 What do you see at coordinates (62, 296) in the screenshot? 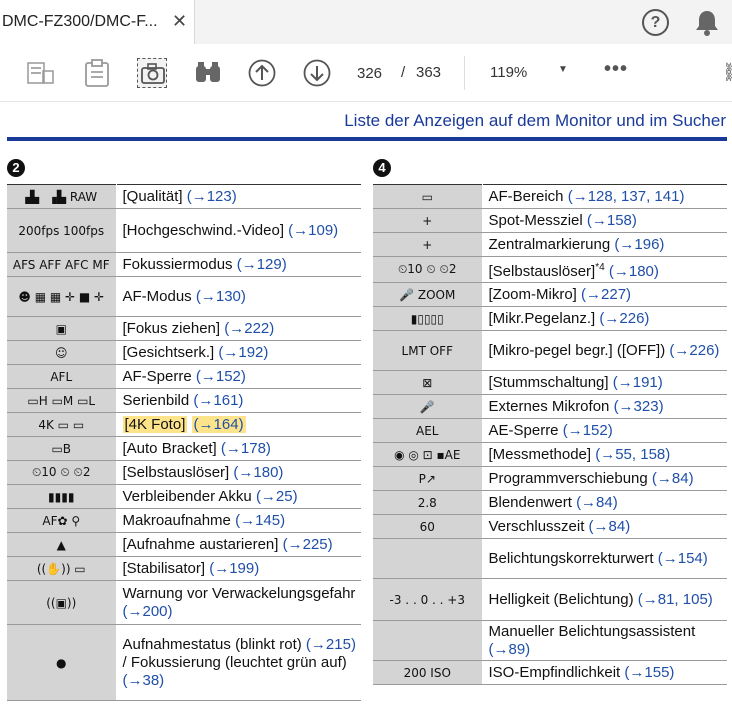
I see `indicator-icon-cell: ☻ ▦ ▦ ✛ ■ ✛` at bounding box center [62, 296].